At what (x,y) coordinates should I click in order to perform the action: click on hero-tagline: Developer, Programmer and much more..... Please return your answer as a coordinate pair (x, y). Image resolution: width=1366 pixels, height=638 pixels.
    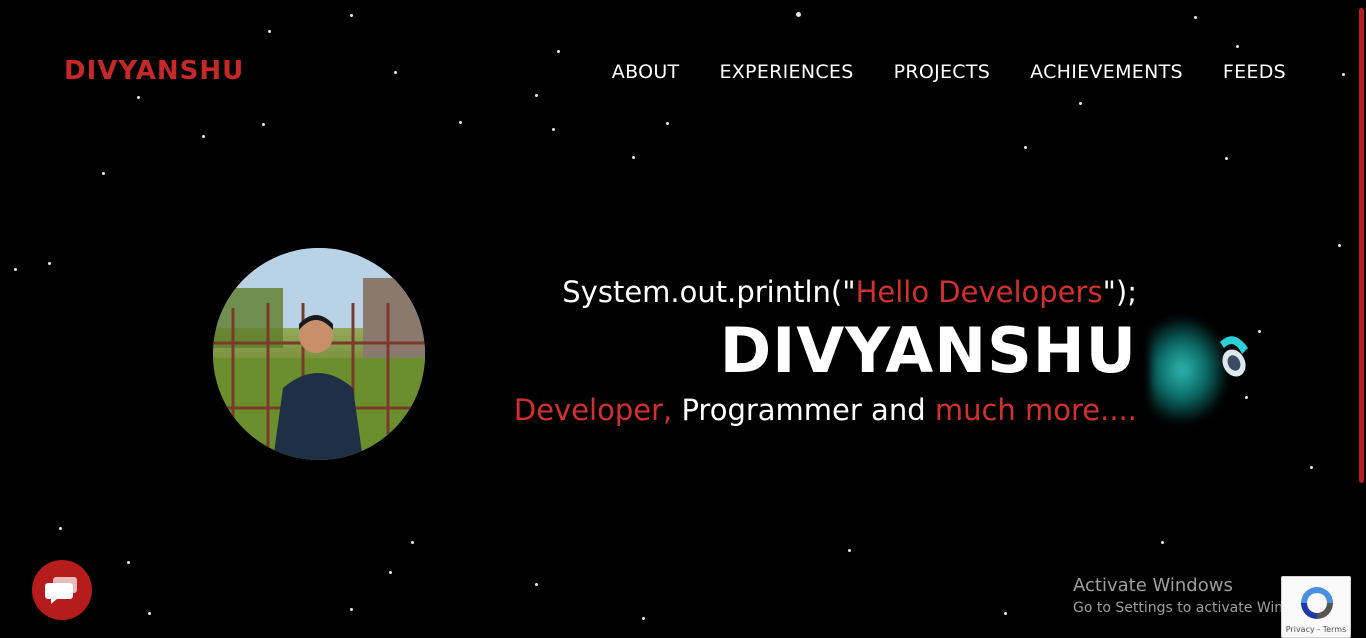
    Looking at the image, I should click on (825, 410).